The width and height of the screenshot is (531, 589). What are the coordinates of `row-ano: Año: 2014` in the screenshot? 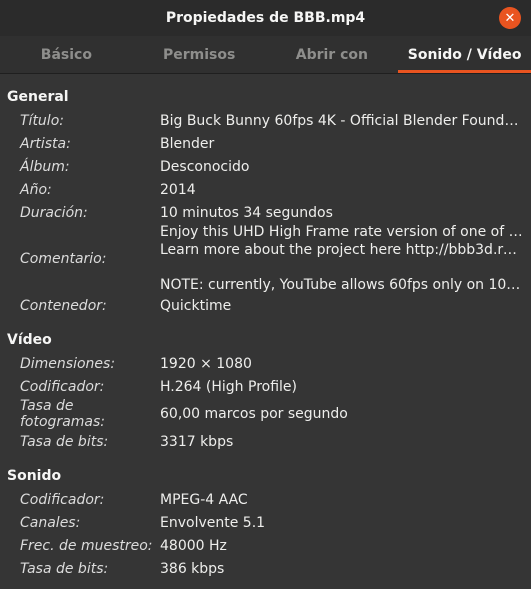 It's located at (265, 189).